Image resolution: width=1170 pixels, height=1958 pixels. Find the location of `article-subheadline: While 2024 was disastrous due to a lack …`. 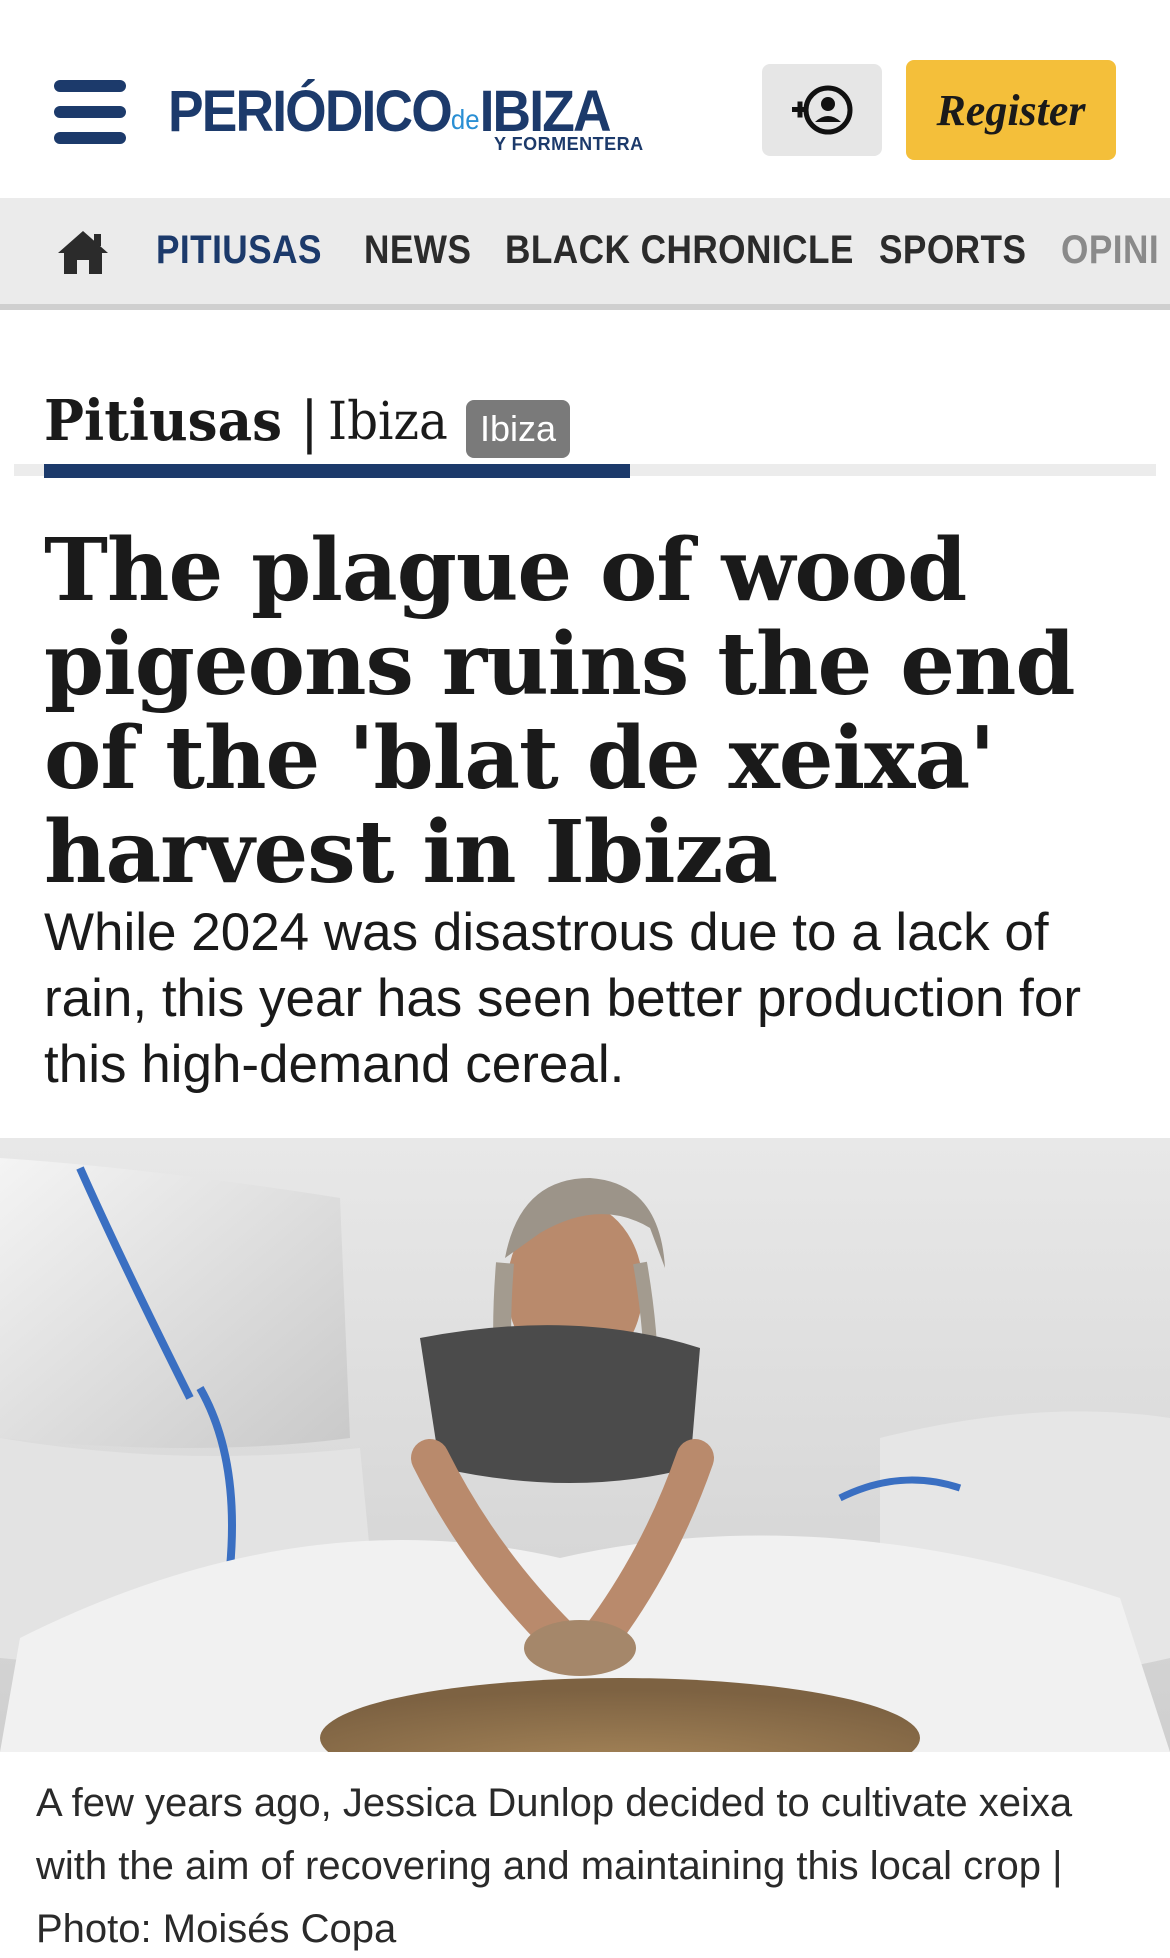

article-subheadline: While 2024 was disastrous due to a lack … is located at coordinates (563, 998).